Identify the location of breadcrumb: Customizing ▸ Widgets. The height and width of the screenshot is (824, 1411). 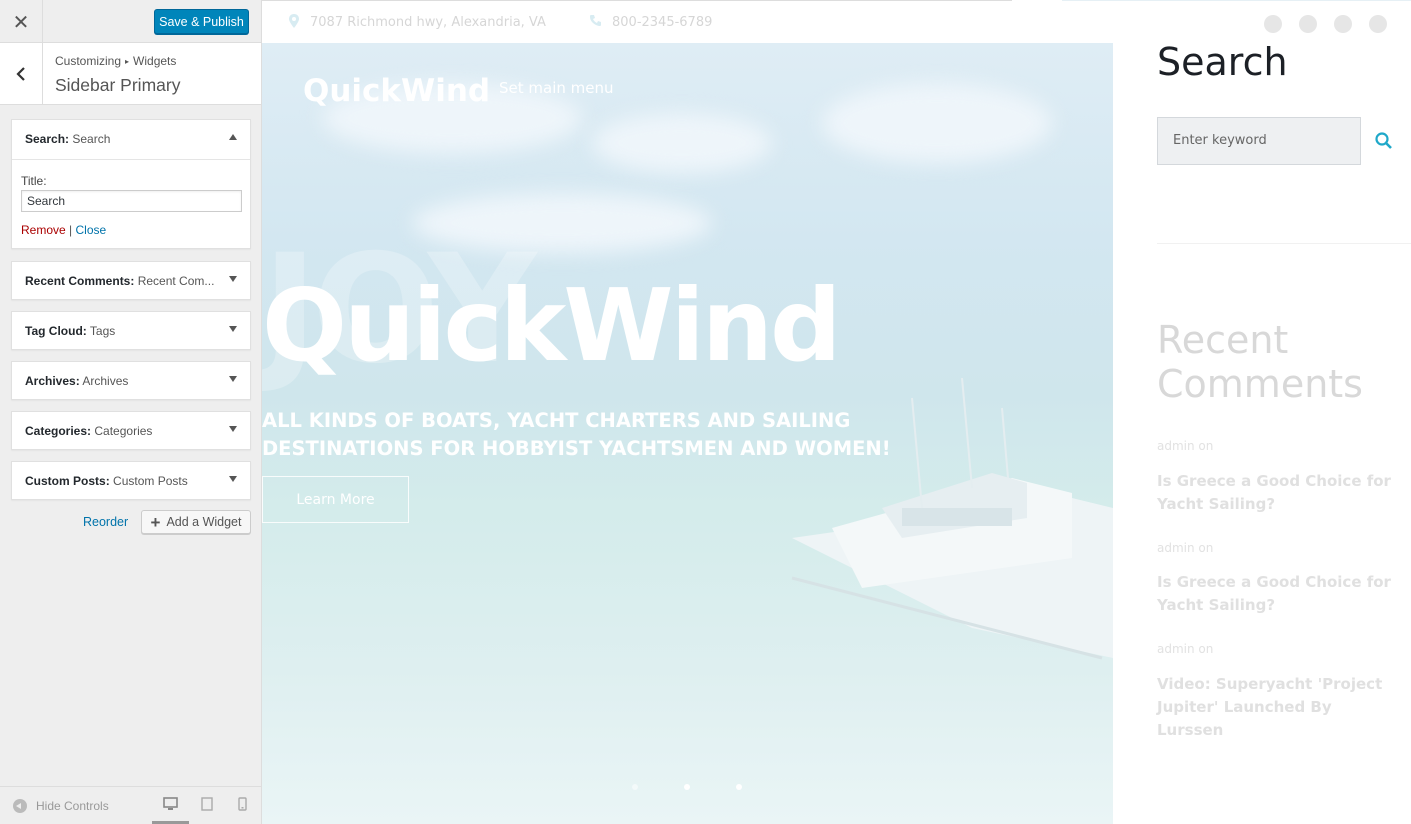
(115, 61).